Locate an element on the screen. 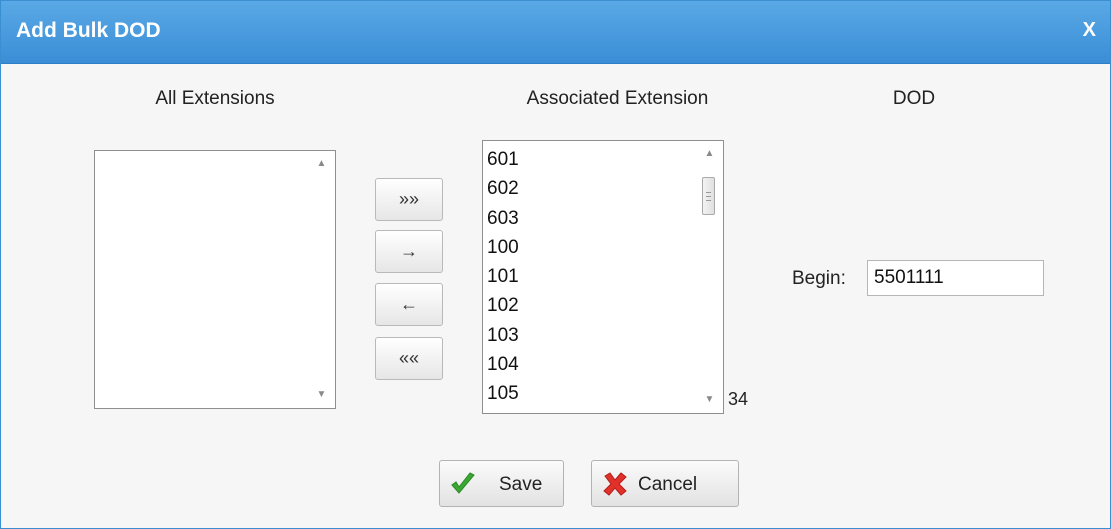 The height and width of the screenshot is (529, 1111). save-button: Save is located at coordinates (501, 483).